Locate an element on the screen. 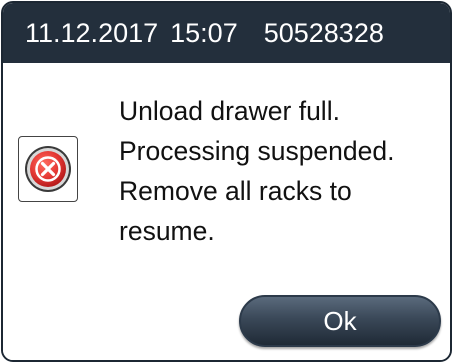 Image resolution: width=453 pixels, height=363 pixels. ok-button: Ok is located at coordinates (340, 321).